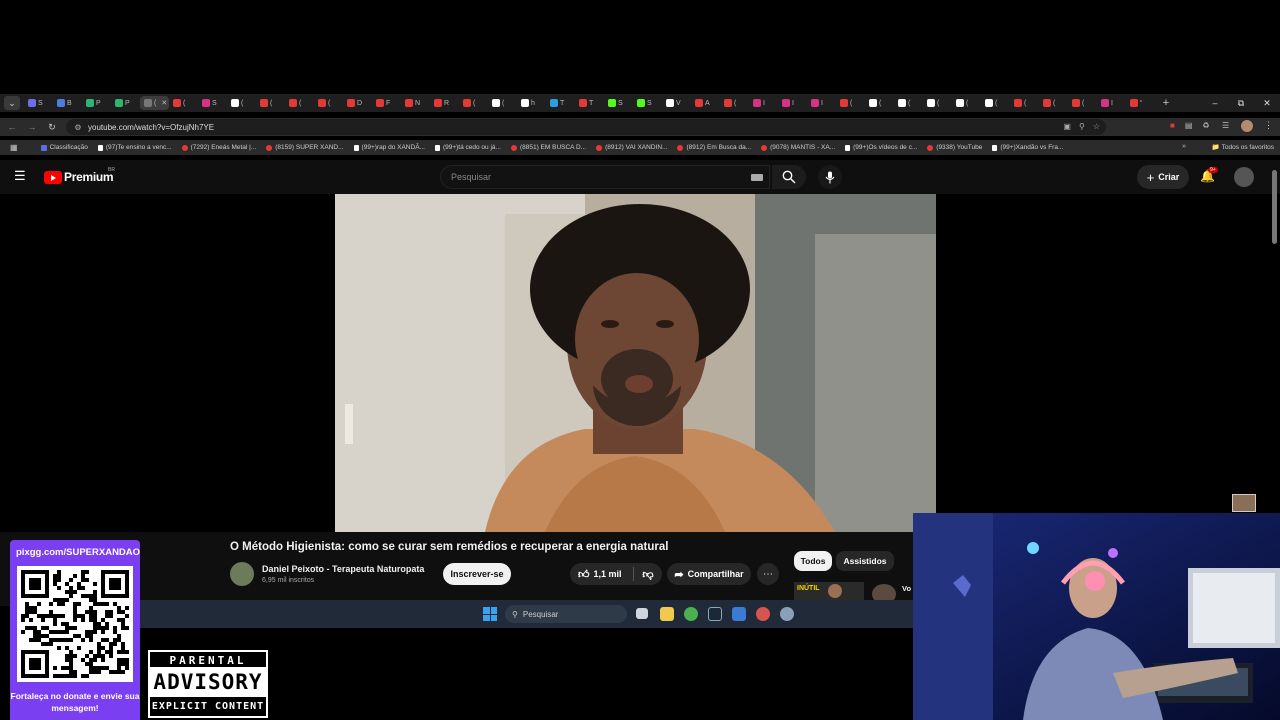 Image resolution: width=1280 pixels, height=720 pixels. I want to click on browser-tab: V, so click(676, 103).